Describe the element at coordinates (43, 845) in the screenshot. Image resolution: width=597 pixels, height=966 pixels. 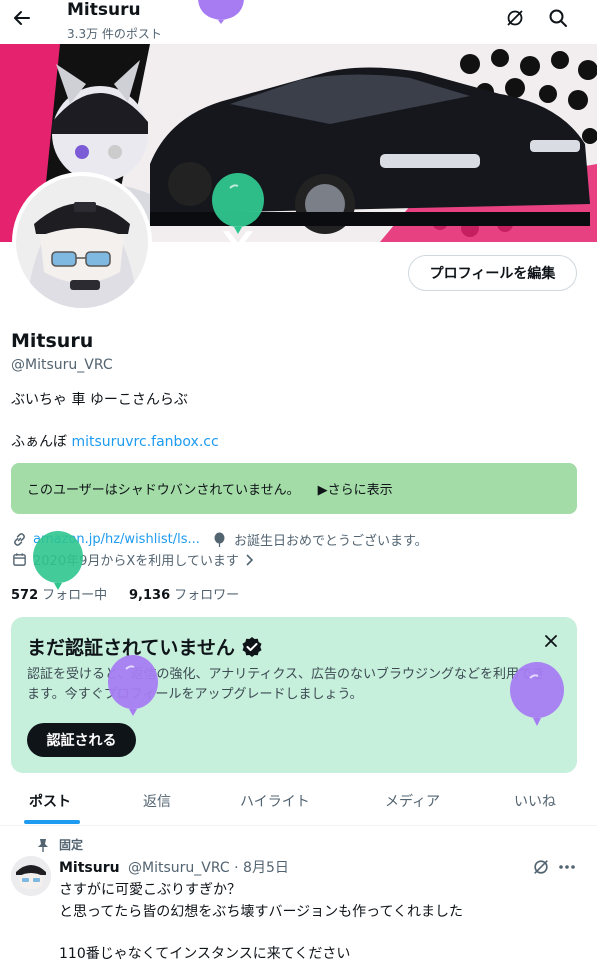
I see `pin-icon` at that location.